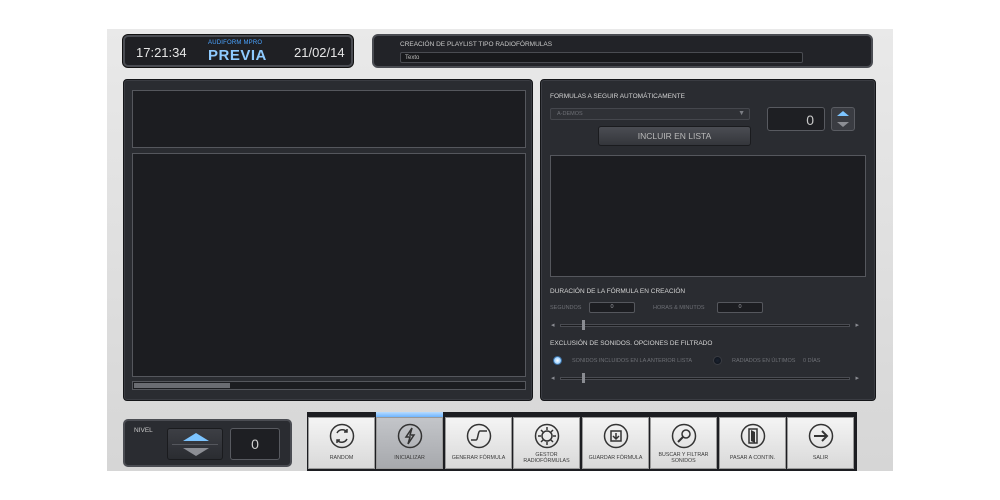 Image resolution: width=1000 pixels, height=500 pixels. Describe the element at coordinates (843, 119) in the screenshot. I see `formula-count-stepper` at that location.